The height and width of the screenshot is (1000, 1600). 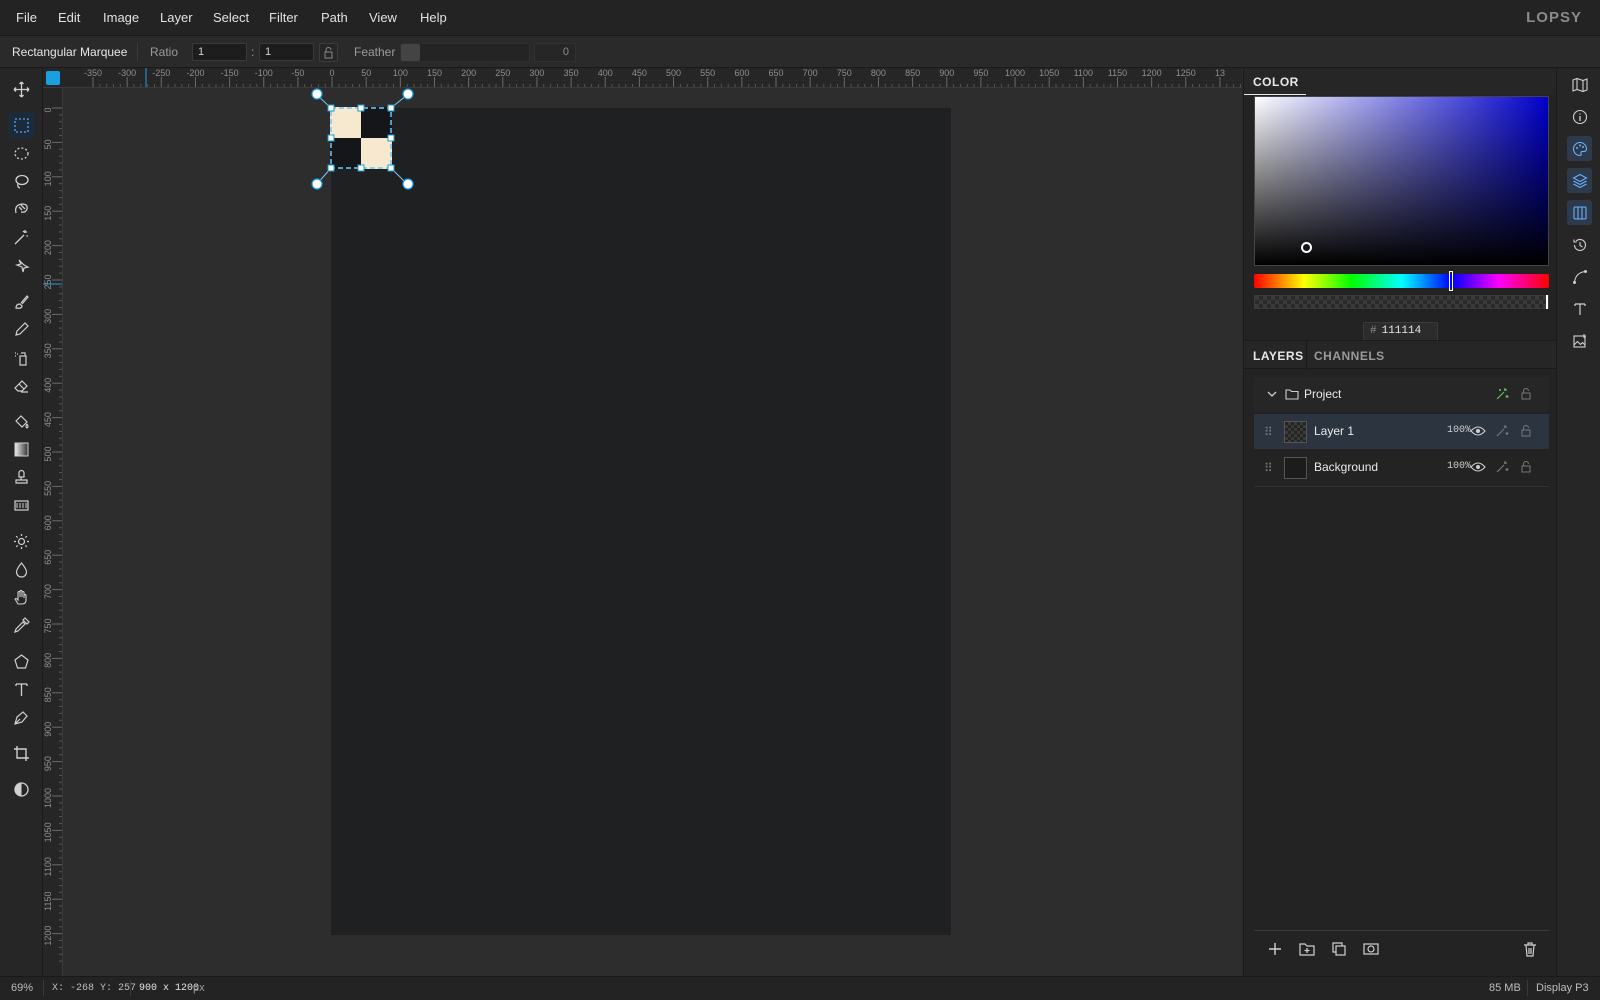 What do you see at coordinates (1276, 82) in the screenshot?
I see `tab-color: COLOR` at bounding box center [1276, 82].